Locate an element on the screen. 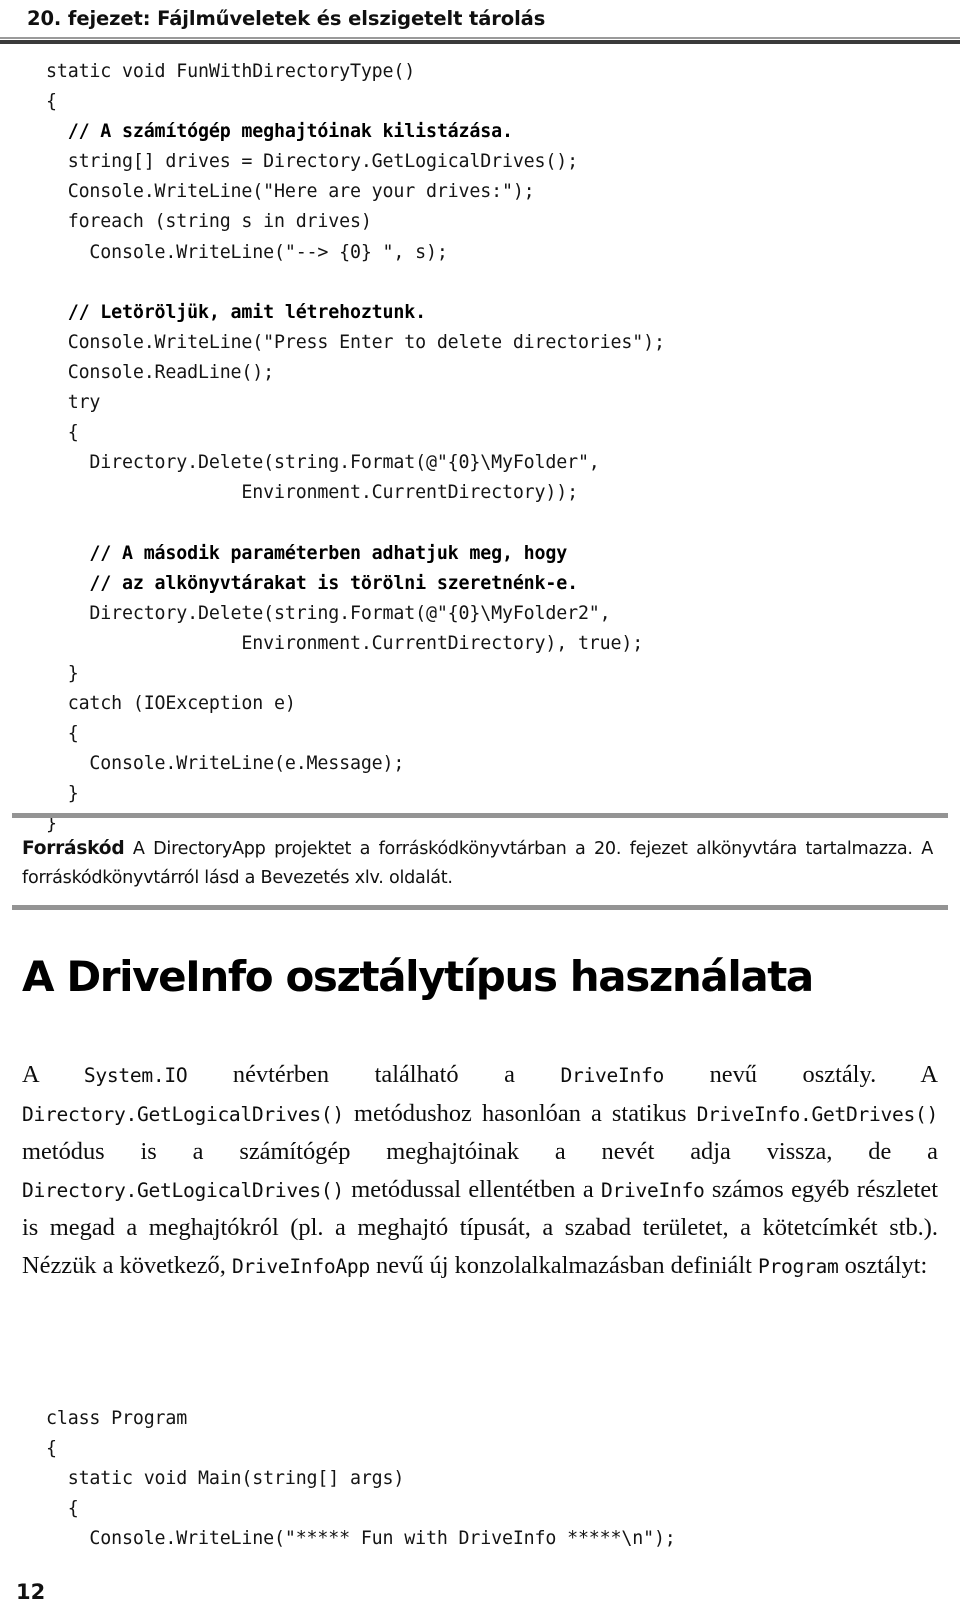  paragraph-text: nevű új konzolalkalmazásban definiált is located at coordinates (563, 1265).